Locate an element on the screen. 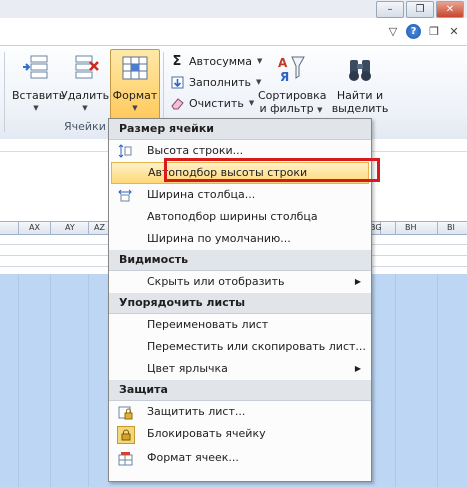 This screenshot has height=487, width=467. svg-text: А is located at coordinates (283, 63).